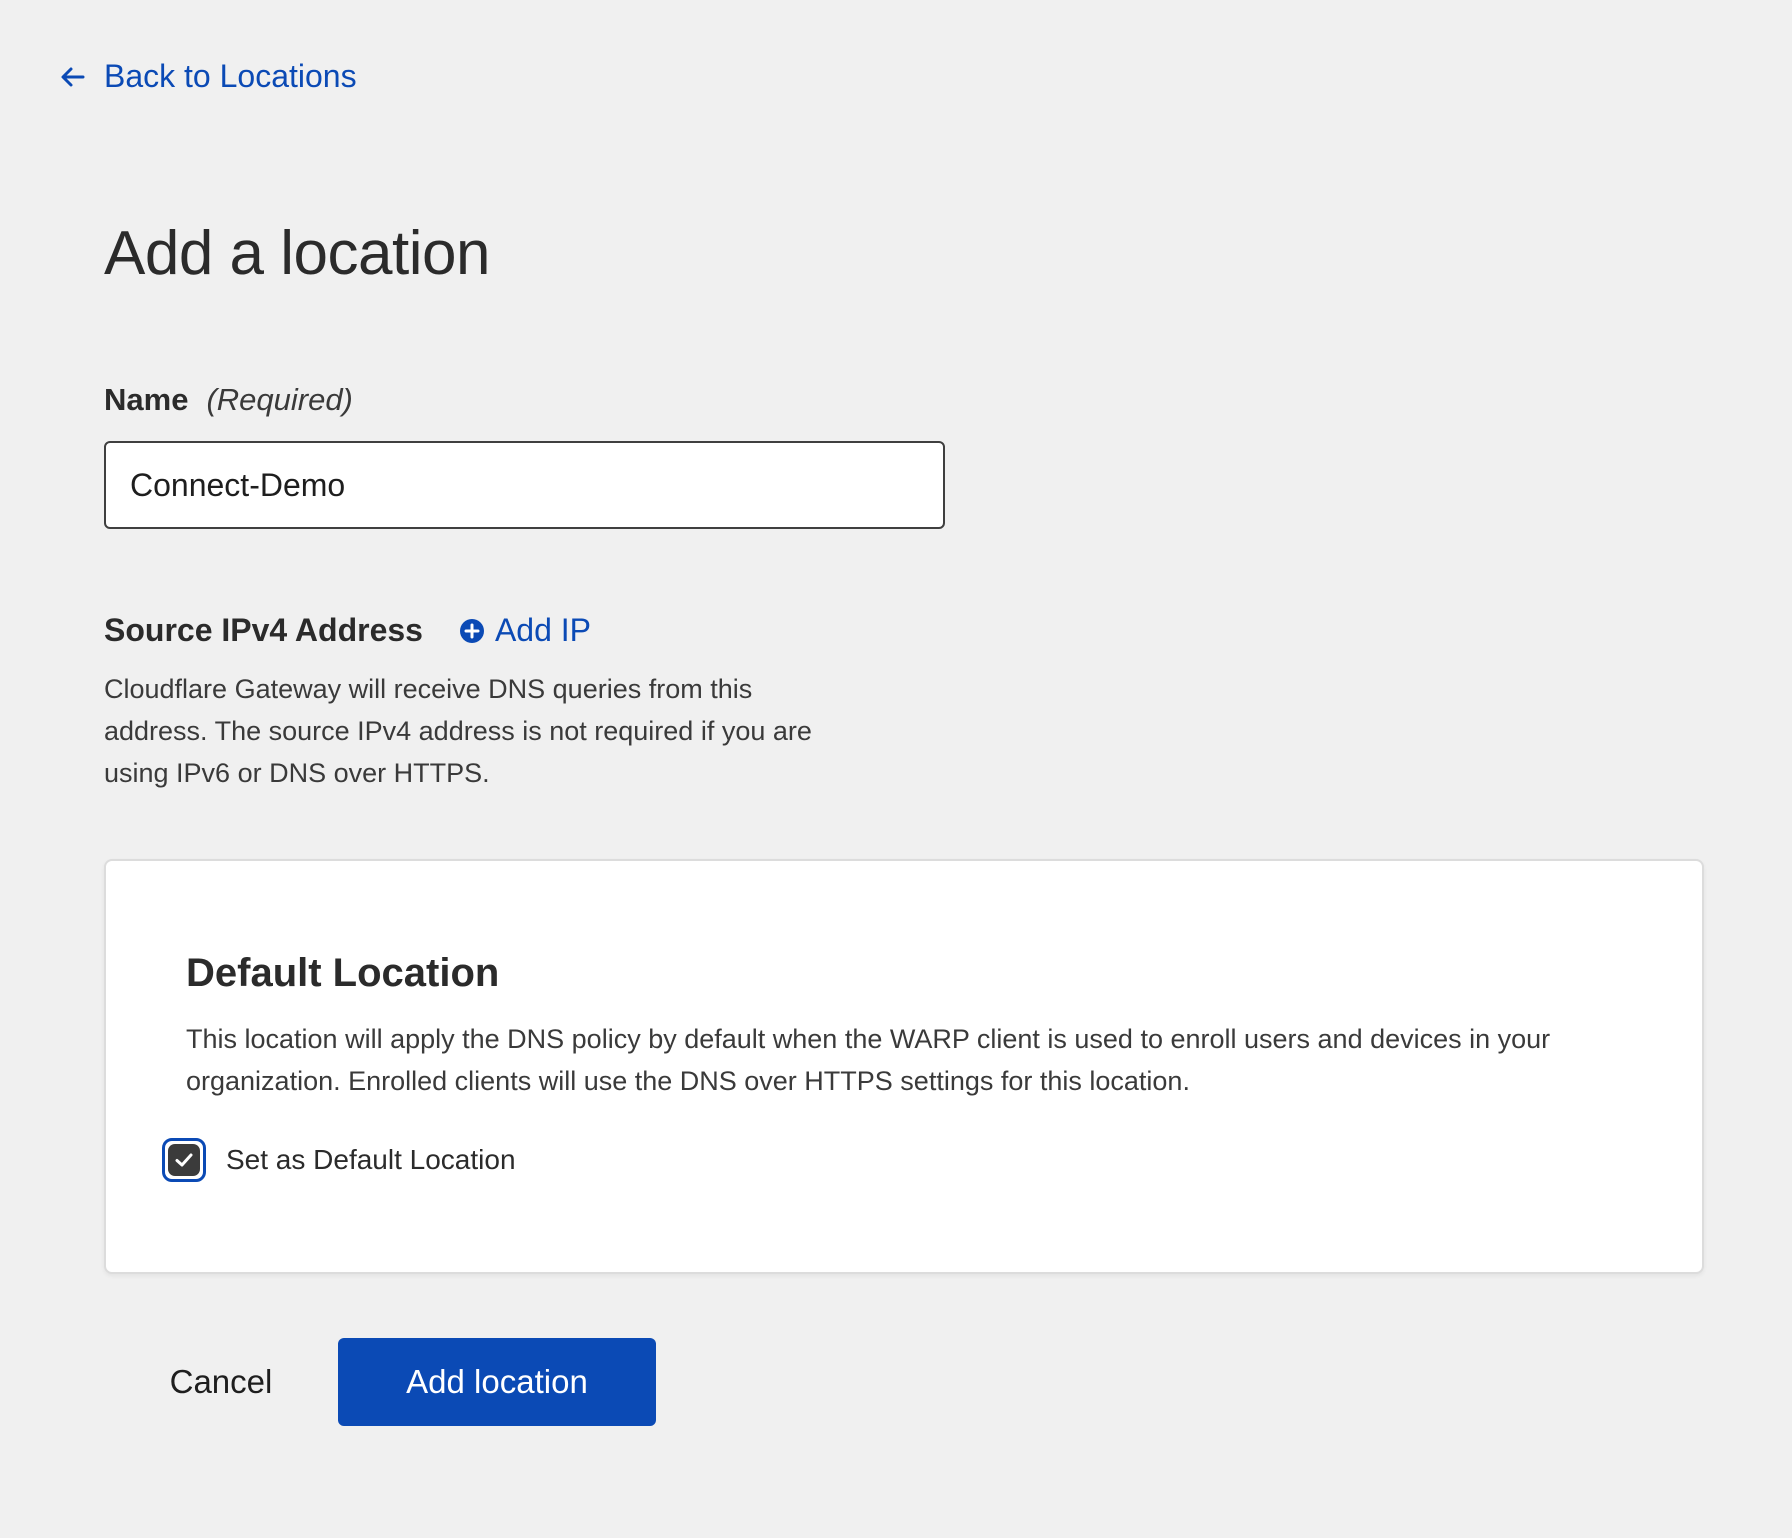 Image resolution: width=1792 pixels, height=1538 pixels. I want to click on add-ip-button: Add IP, so click(525, 630).